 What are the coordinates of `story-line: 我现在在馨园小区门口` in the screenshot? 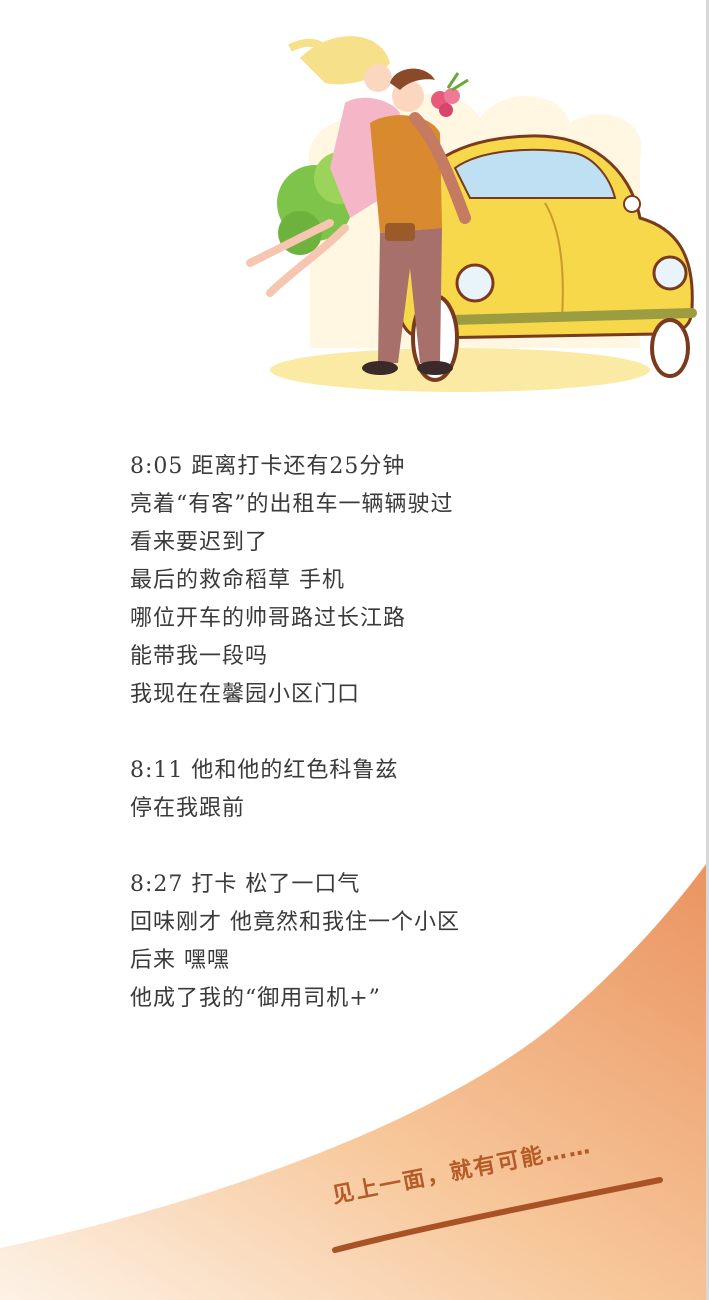 It's located at (245, 694).